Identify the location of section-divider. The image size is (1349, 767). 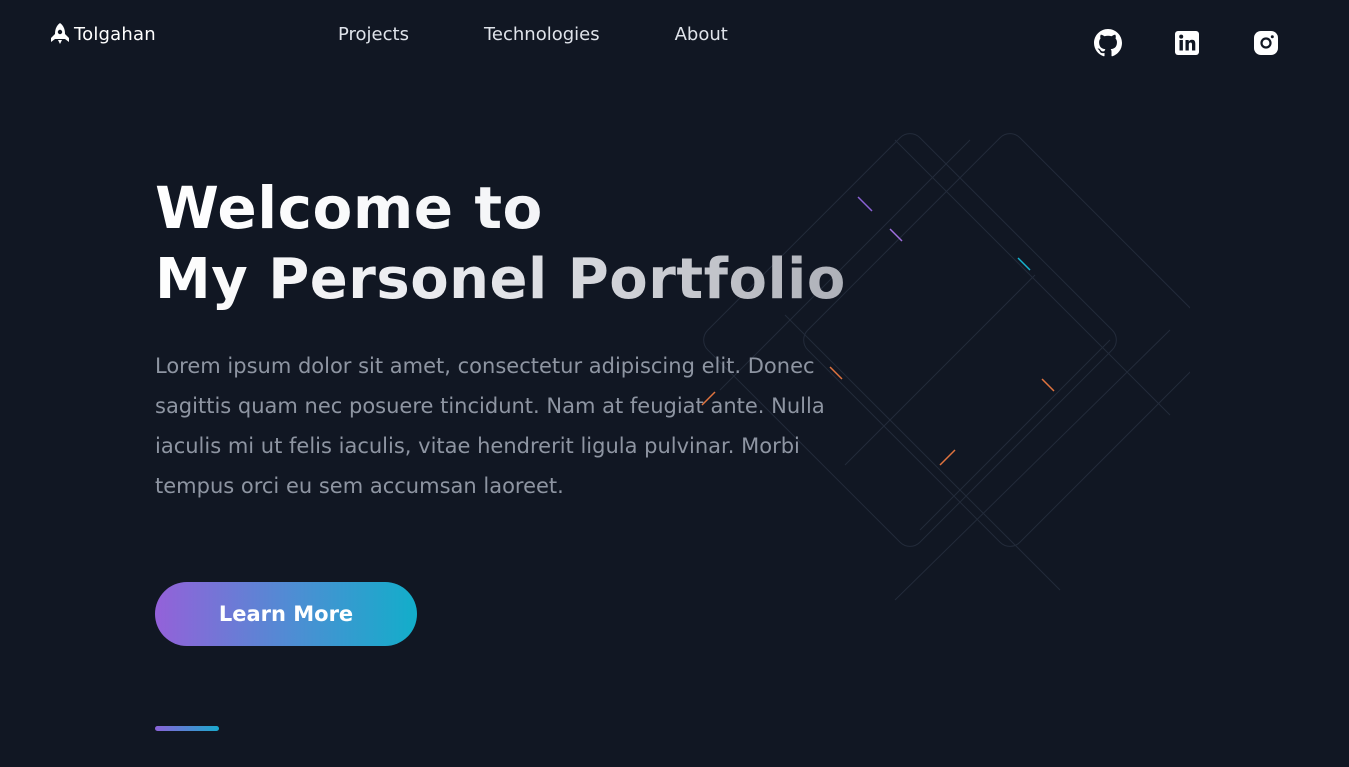
(187, 728).